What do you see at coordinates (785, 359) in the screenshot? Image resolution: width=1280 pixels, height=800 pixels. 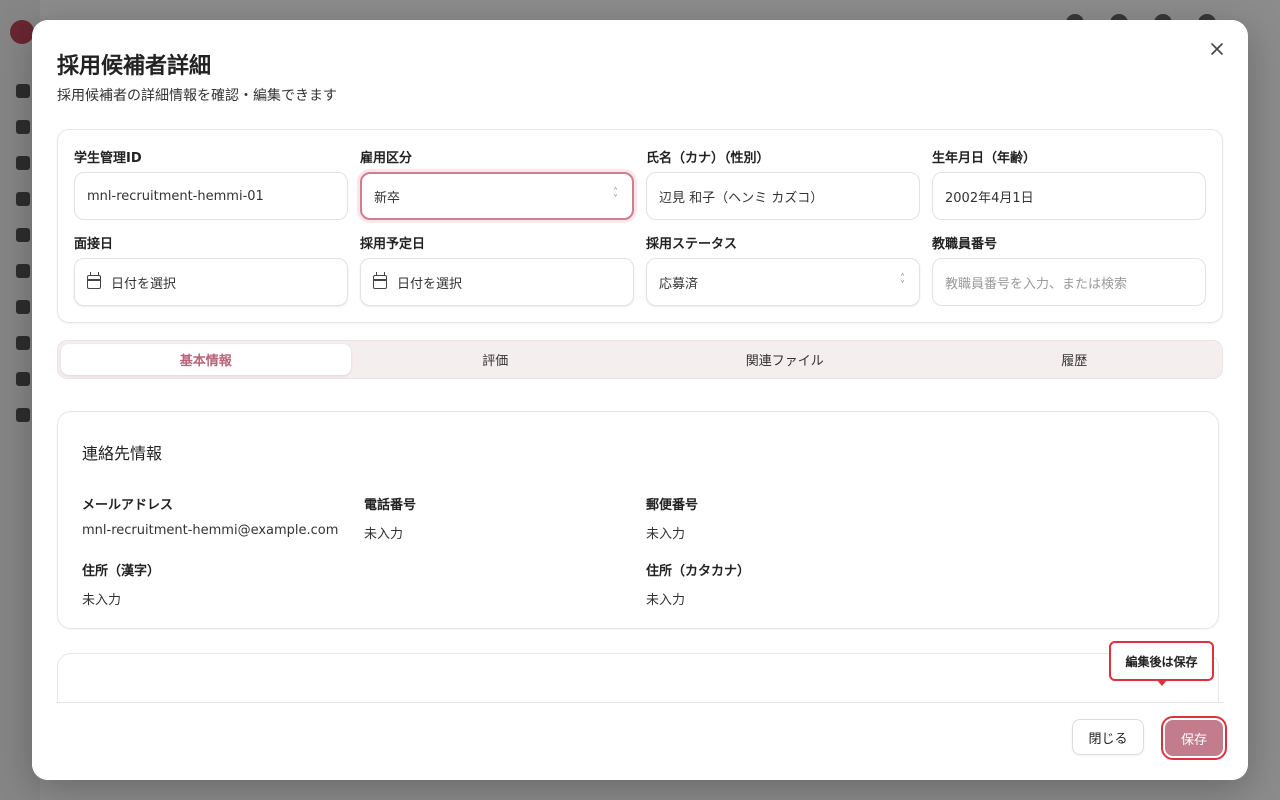 I see `tab-related-files: 関連ファイル` at bounding box center [785, 359].